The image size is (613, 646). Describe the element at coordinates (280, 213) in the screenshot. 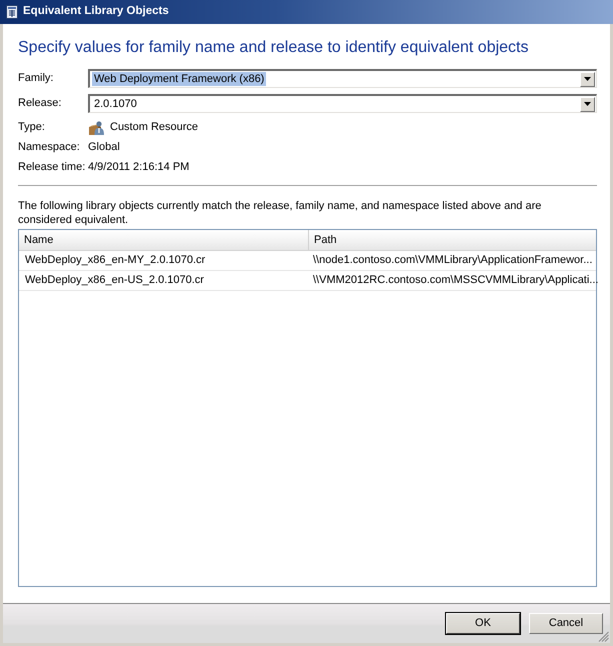

I see `description-text: The following library objects currently match the release, family name, and namespace listed above and are considered equivalent.` at that location.